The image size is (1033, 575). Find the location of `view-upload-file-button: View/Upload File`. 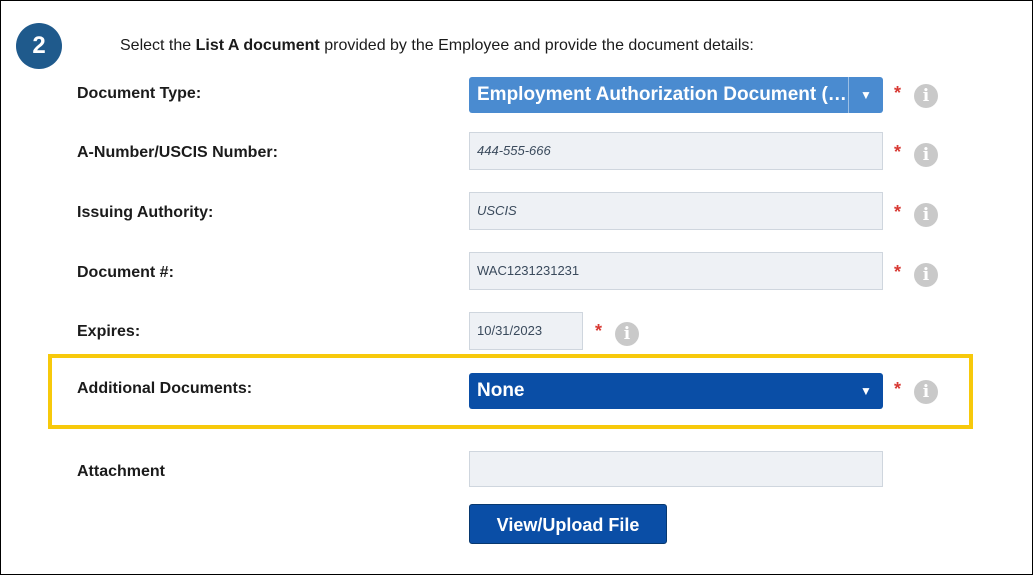

view-upload-file-button: View/Upload File is located at coordinates (568, 524).